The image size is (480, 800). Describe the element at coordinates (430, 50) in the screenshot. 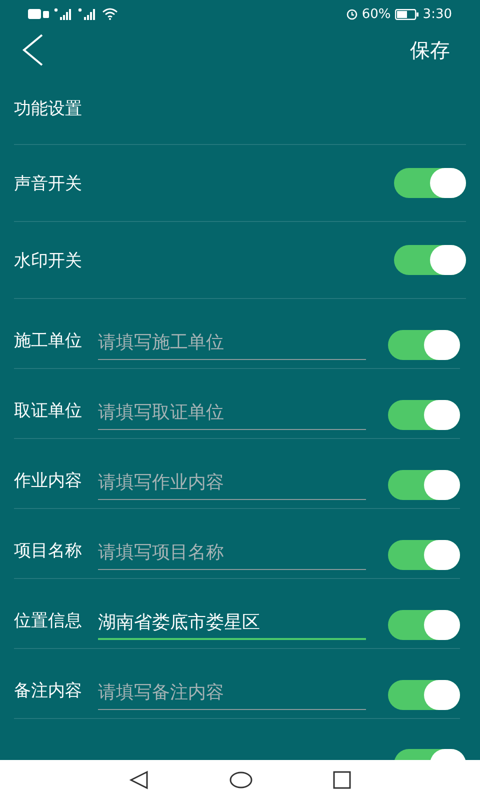

I see `save-button: 保存` at that location.